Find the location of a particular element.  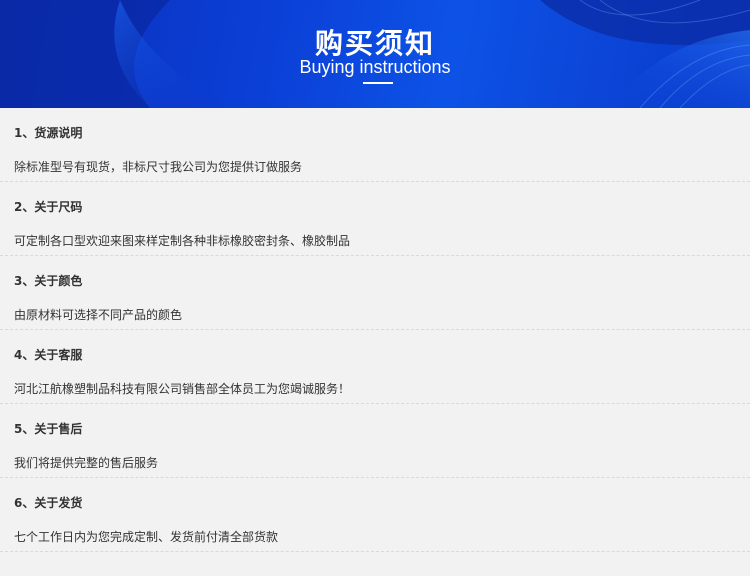

list-item: 1、货源说明 除标准型号有现货，非标尺寸我公司为您提供订做服务 is located at coordinates (375, 145).